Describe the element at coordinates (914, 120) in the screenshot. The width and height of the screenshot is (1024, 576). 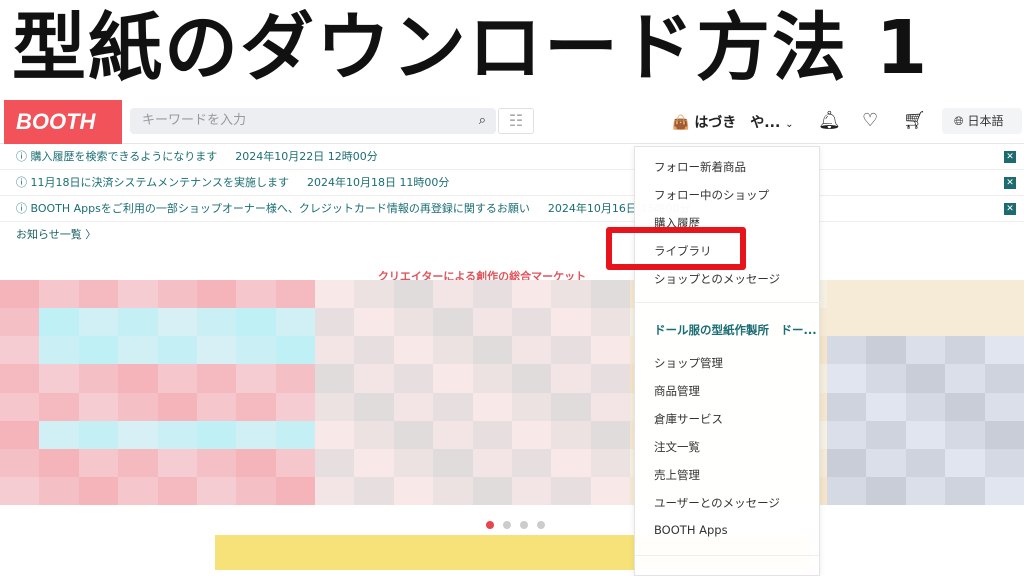
I see `cart-icon: 🛒︎` at that location.